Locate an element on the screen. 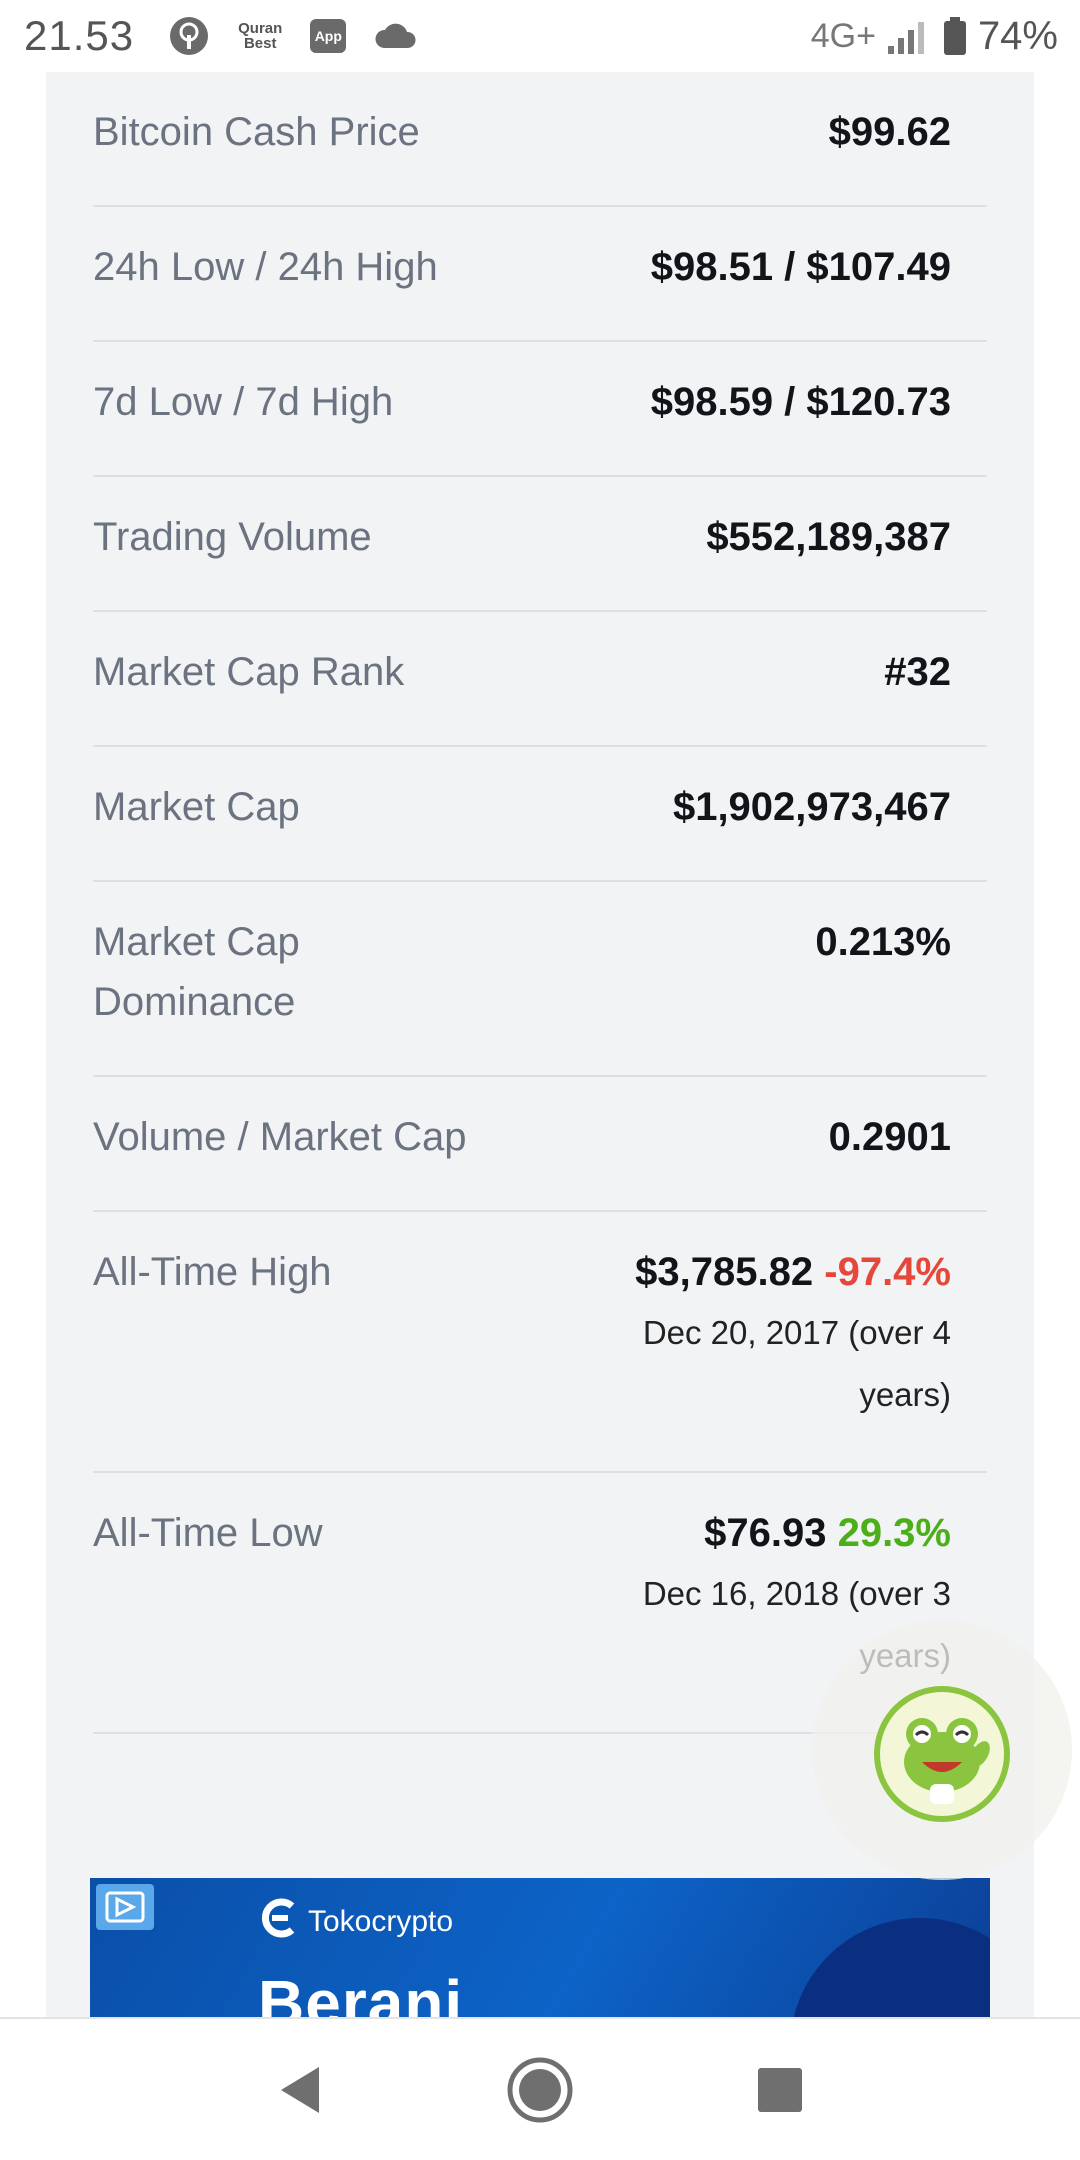 The image size is (1080, 2160). stat-label: Bitcoin Cash Price is located at coordinates (256, 132).